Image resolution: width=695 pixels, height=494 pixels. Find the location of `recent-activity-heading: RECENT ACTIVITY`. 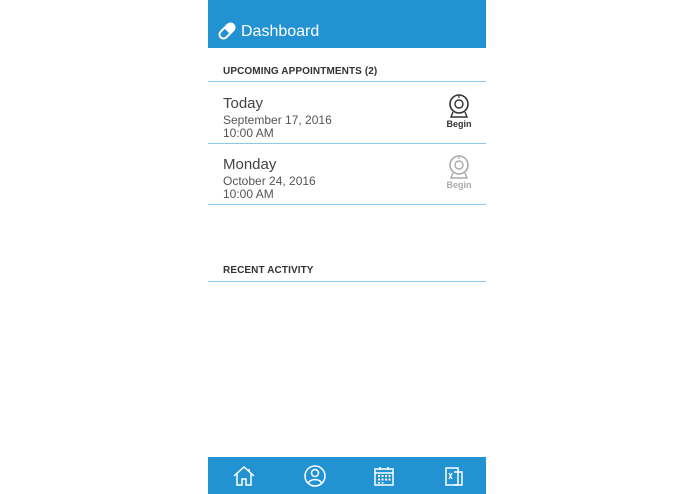

recent-activity-heading: RECENT ACTIVITY is located at coordinates (268, 270).